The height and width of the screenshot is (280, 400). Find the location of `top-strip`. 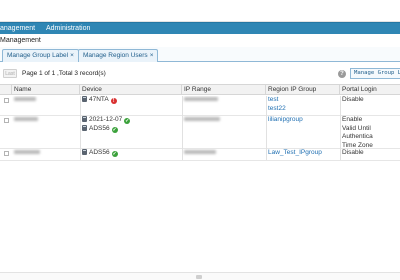

top-strip is located at coordinates (200, 11).